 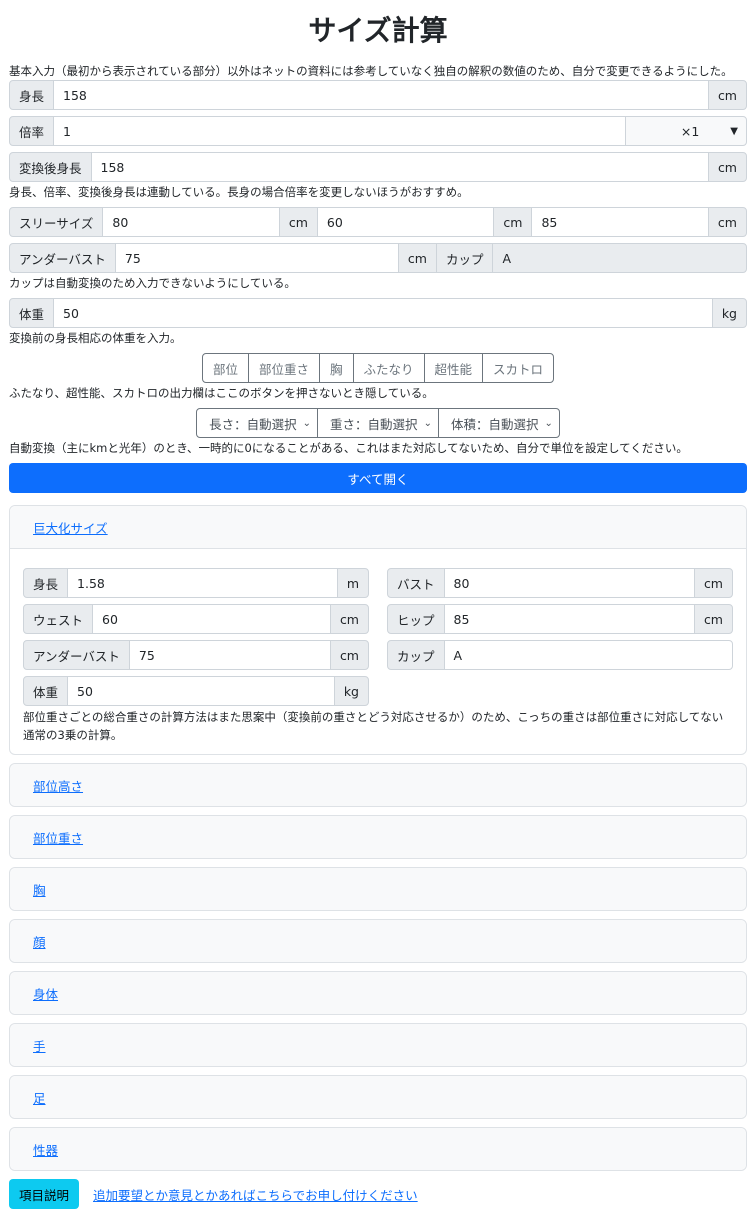 I want to click on height-label: 身長, so click(x=32, y=95).